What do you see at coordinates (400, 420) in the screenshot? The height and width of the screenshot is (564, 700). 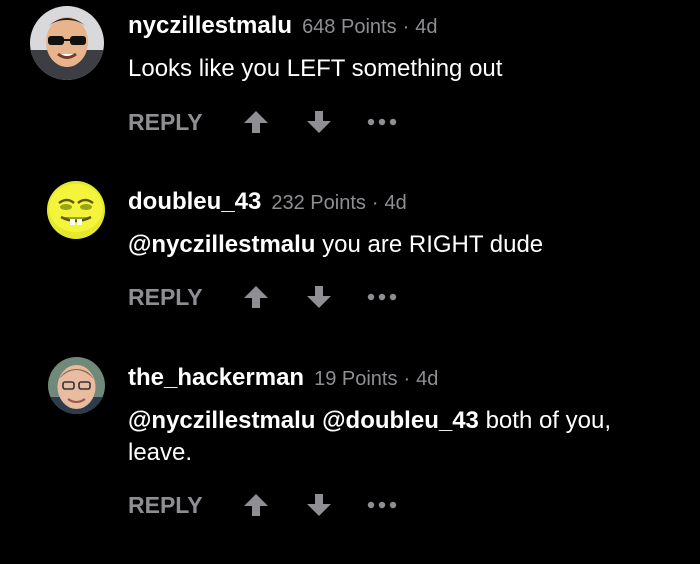 I see `user-mention: @doubleu_43` at bounding box center [400, 420].